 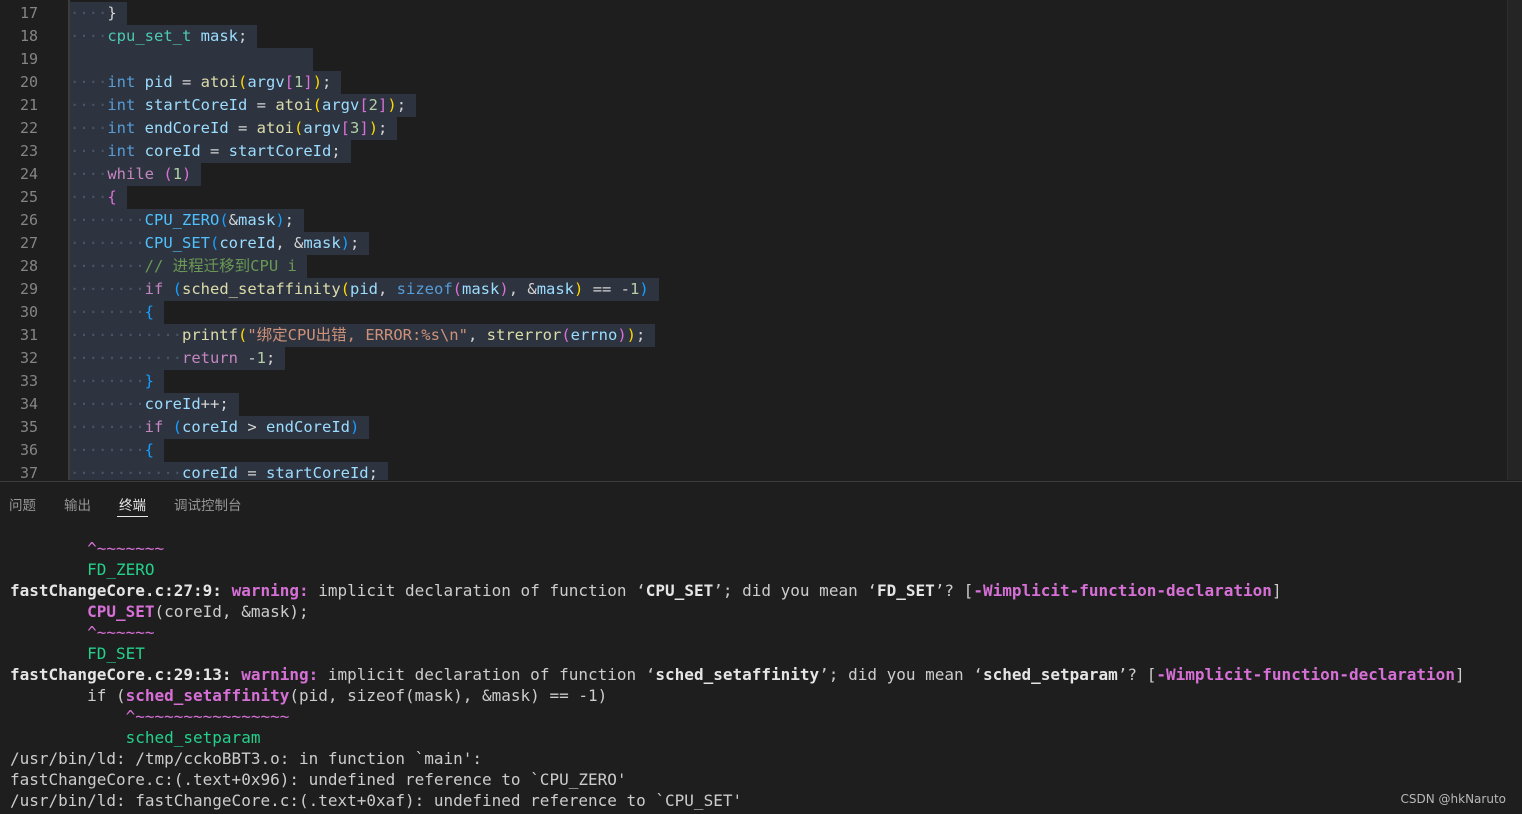 I want to click on terminal-text: CPU_SET, so click(x=121, y=611).